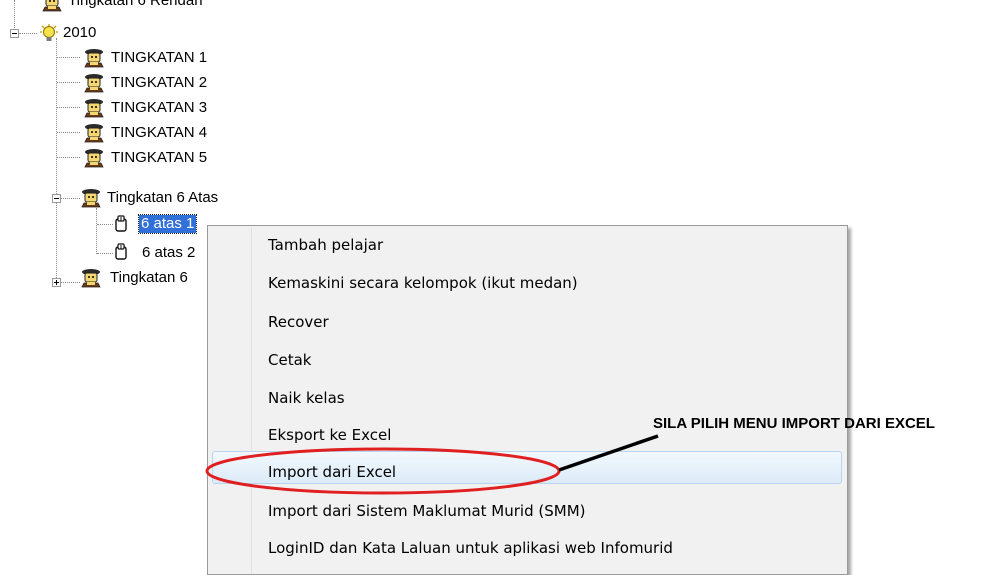 The width and height of the screenshot is (1006, 575). What do you see at coordinates (608, 453) in the screenshot?
I see `annotation-pointer-line` at bounding box center [608, 453].